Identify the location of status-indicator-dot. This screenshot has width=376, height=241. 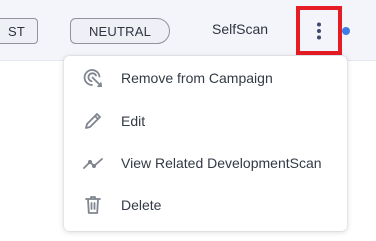
(346, 31).